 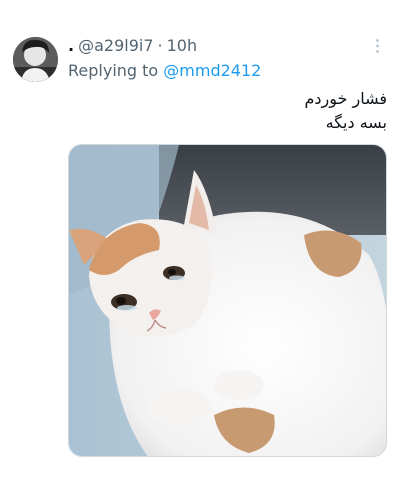 I want to click on more-options-button, so click(x=377, y=45).